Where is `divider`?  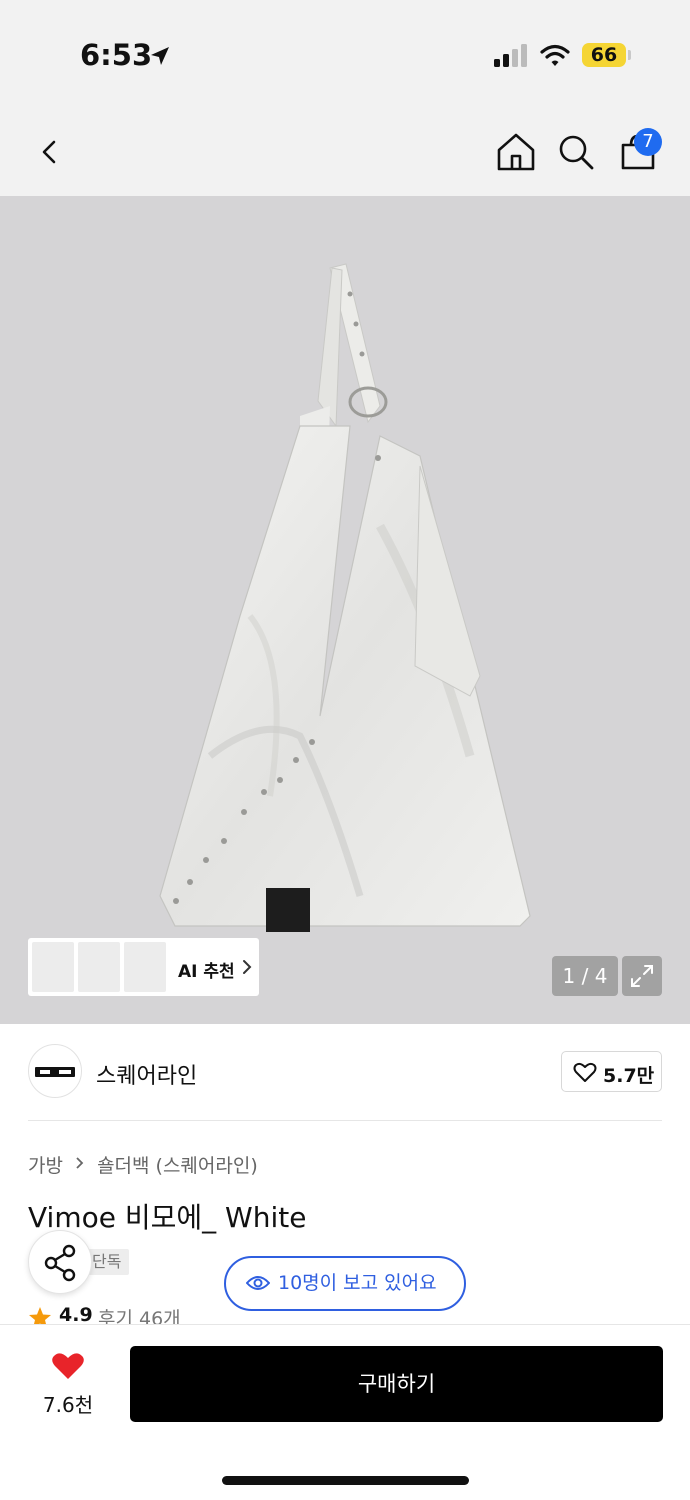
divider is located at coordinates (345, 1120).